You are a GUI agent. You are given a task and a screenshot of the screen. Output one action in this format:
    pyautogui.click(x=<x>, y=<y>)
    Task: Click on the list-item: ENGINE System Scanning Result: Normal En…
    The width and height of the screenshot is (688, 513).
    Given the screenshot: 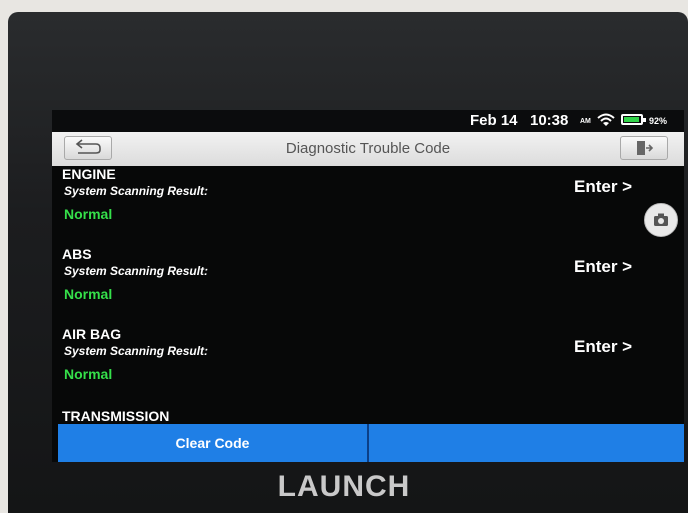 What is the action you would take?
    pyautogui.click(x=368, y=206)
    